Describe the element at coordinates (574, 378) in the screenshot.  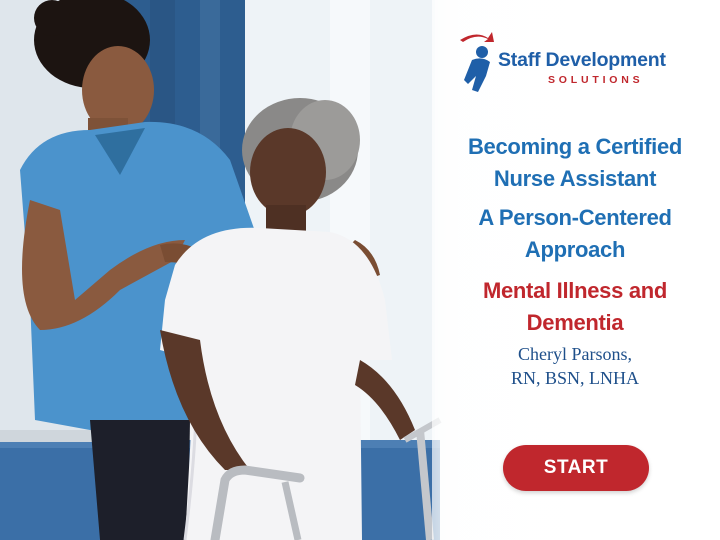
I see `author-credentials: RN, BSN, LNHA` at that location.